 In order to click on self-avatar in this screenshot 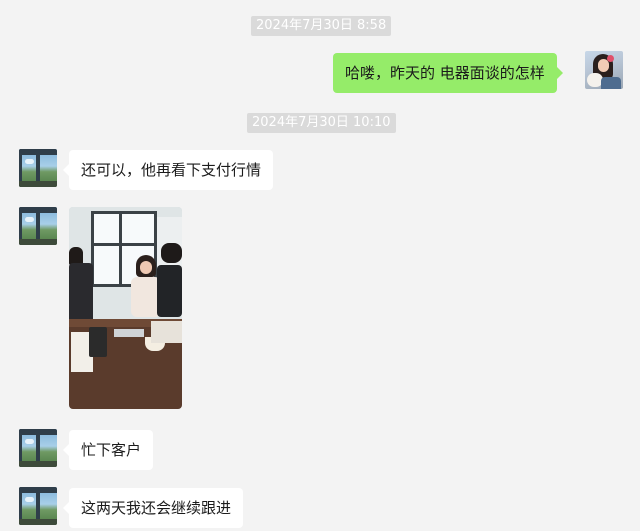, I will do `click(604, 70)`.